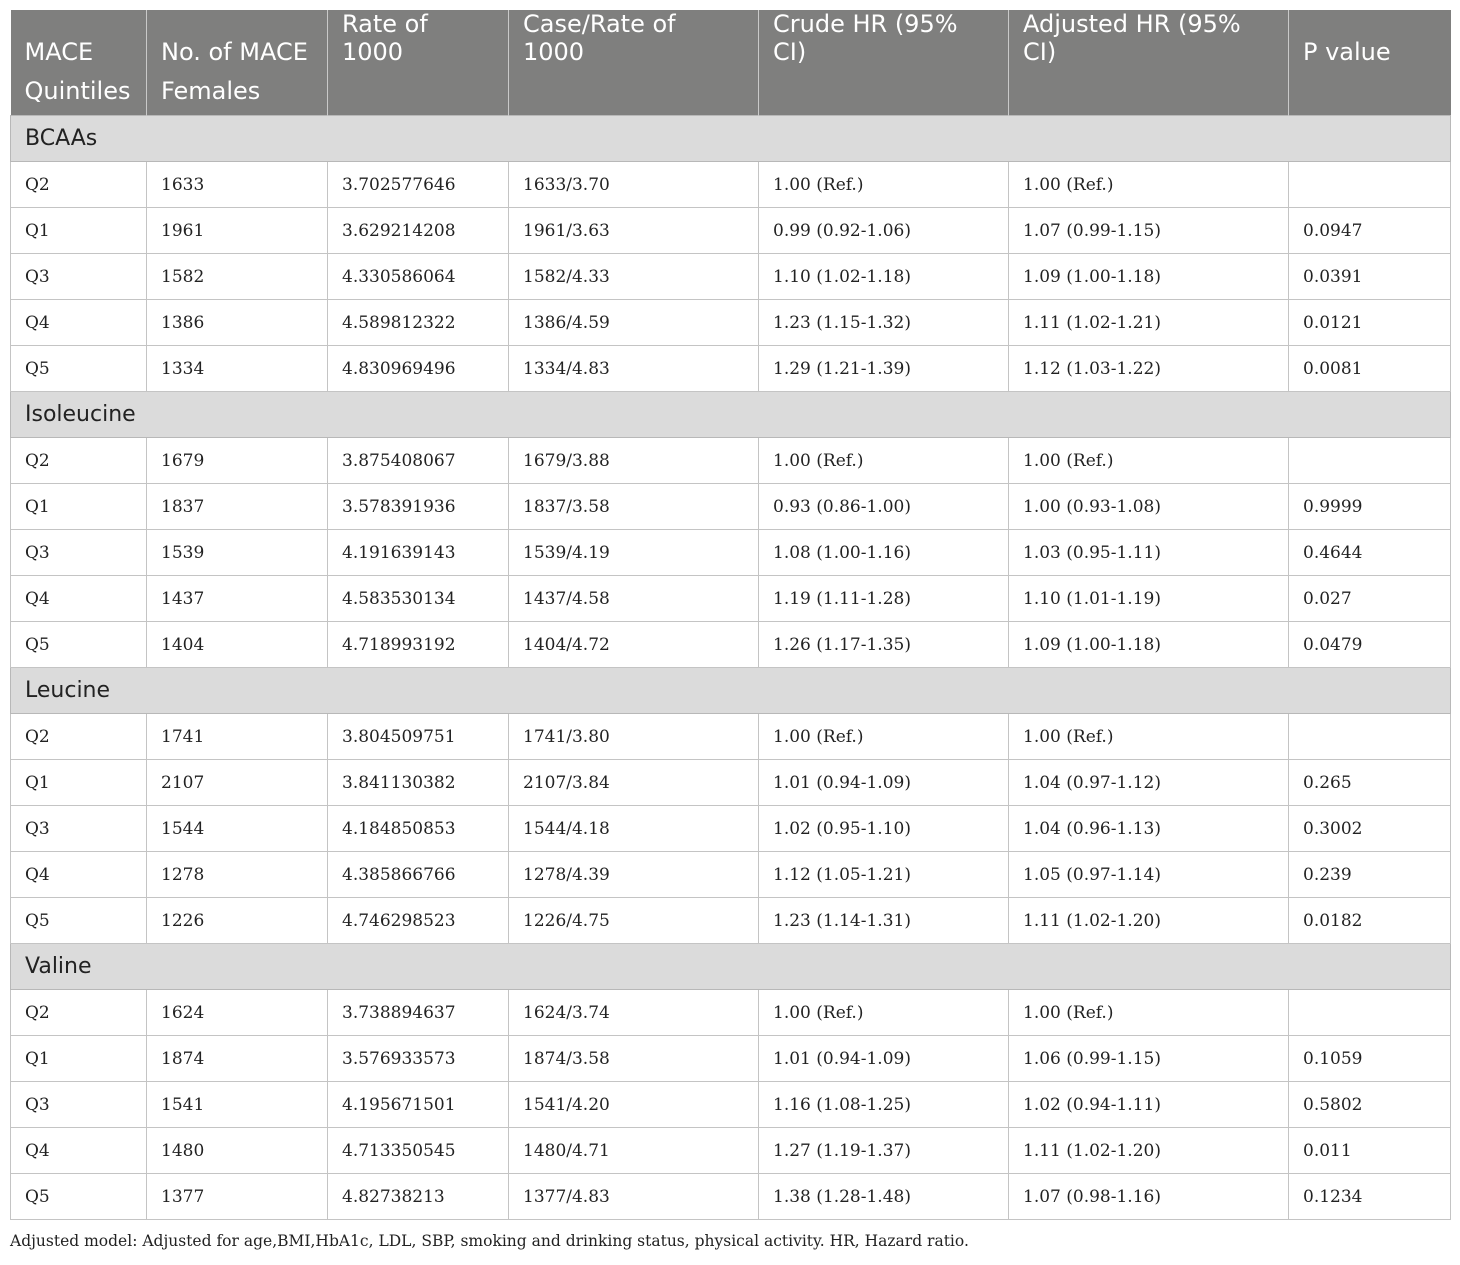  What do you see at coordinates (418, 368) in the screenshot?
I see `table-cell: 4.830969496` at bounding box center [418, 368].